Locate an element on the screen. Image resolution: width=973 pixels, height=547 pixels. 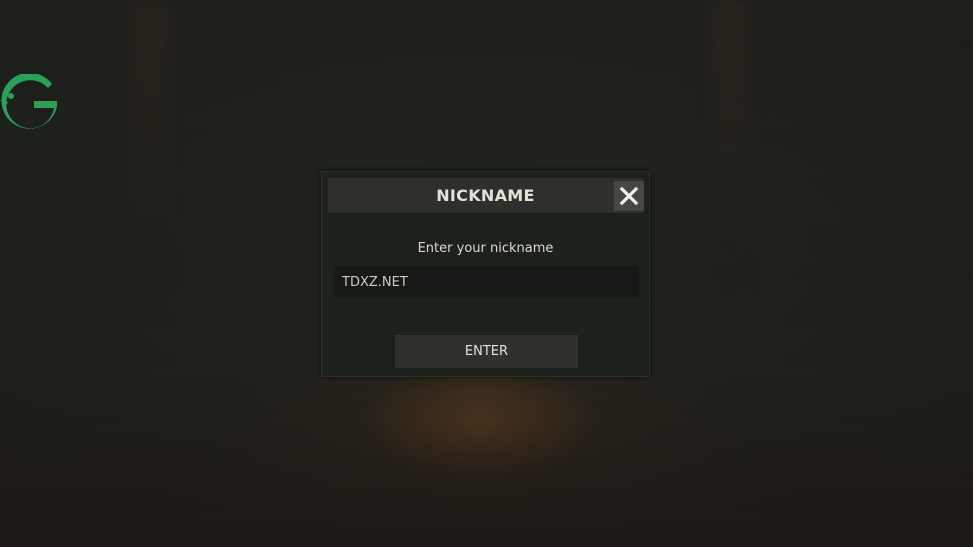
close-button is located at coordinates (629, 196).